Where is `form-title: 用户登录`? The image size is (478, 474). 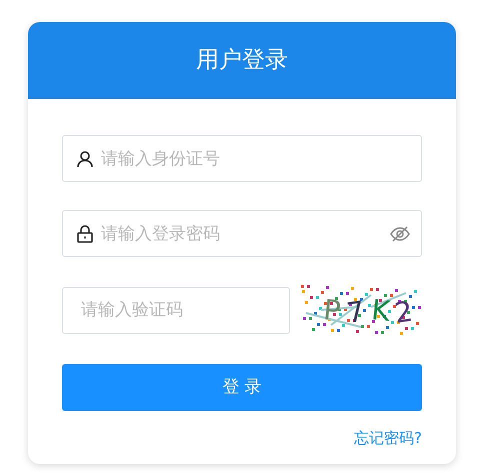 form-title: 用户登录 is located at coordinates (242, 60).